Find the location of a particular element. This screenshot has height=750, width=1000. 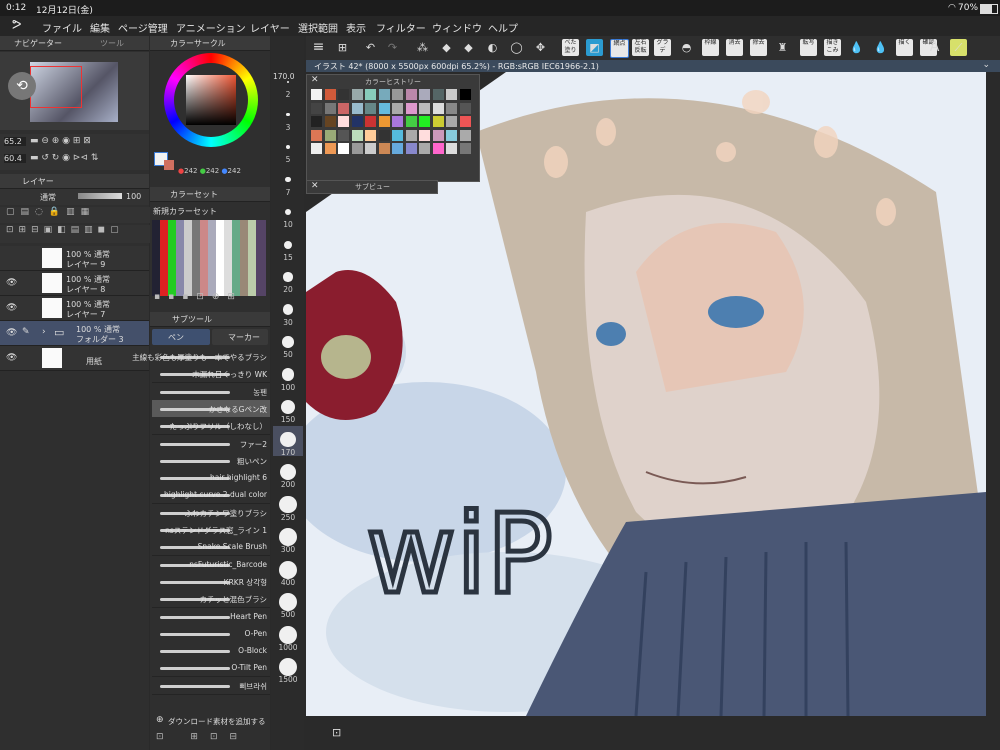

fit-view-icon: ⊡ is located at coordinates (336, 732).